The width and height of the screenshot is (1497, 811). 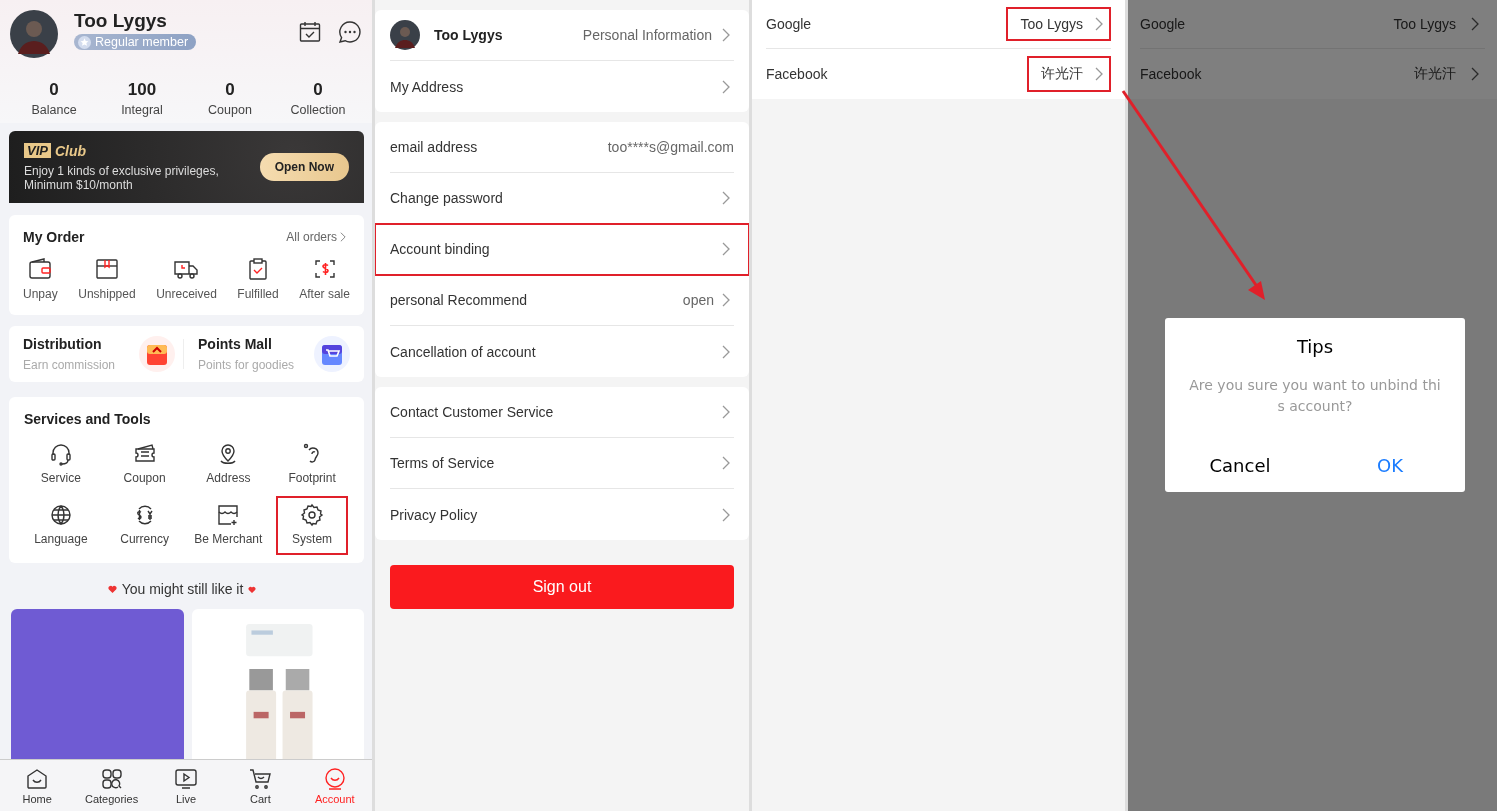 What do you see at coordinates (324, 269) in the screenshot?
I see `dollar-exchange-icon` at bounding box center [324, 269].